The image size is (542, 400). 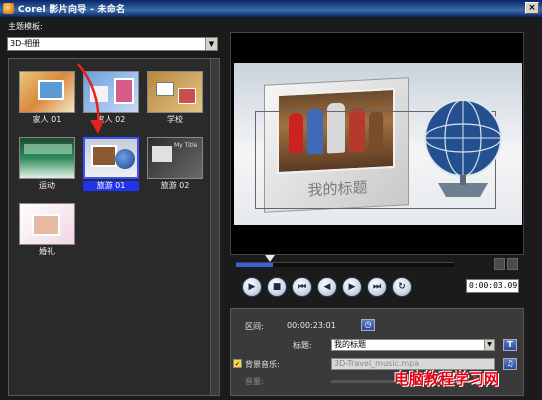 I want to click on stop-button: ■, so click(x=277, y=287).